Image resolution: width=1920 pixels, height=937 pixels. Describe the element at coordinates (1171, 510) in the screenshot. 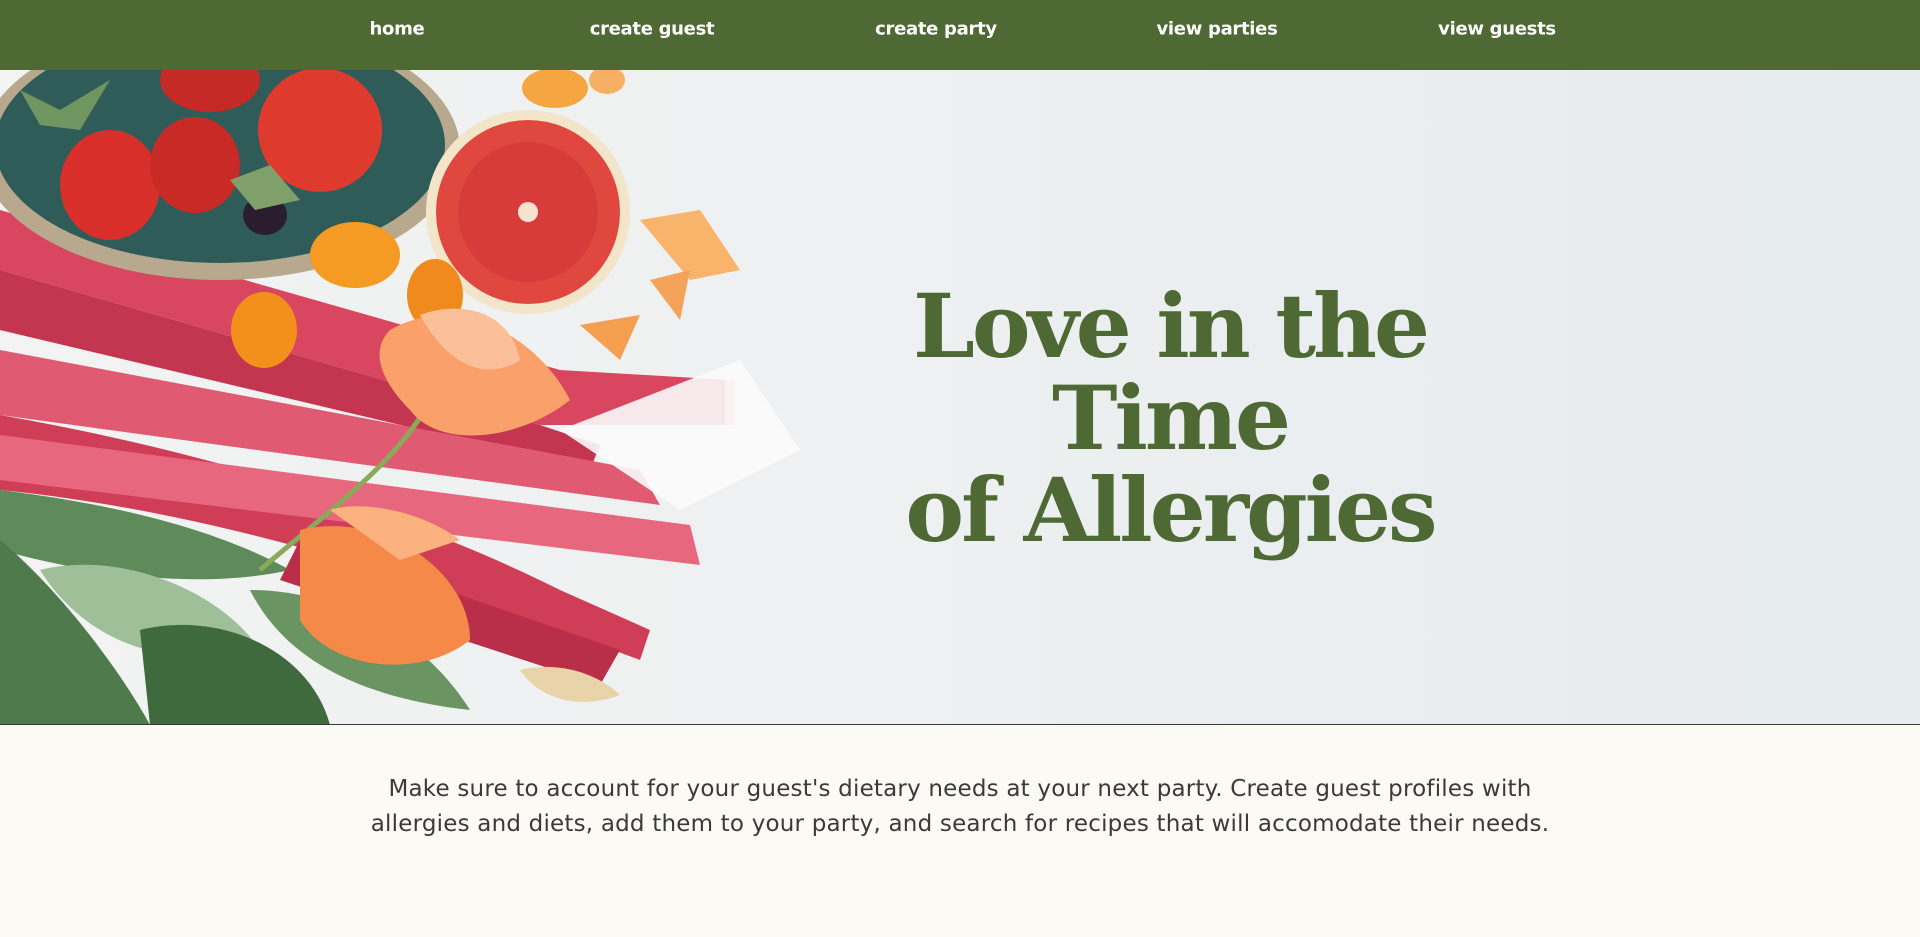

I see `hero-title-line2: of Allergies` at that location.